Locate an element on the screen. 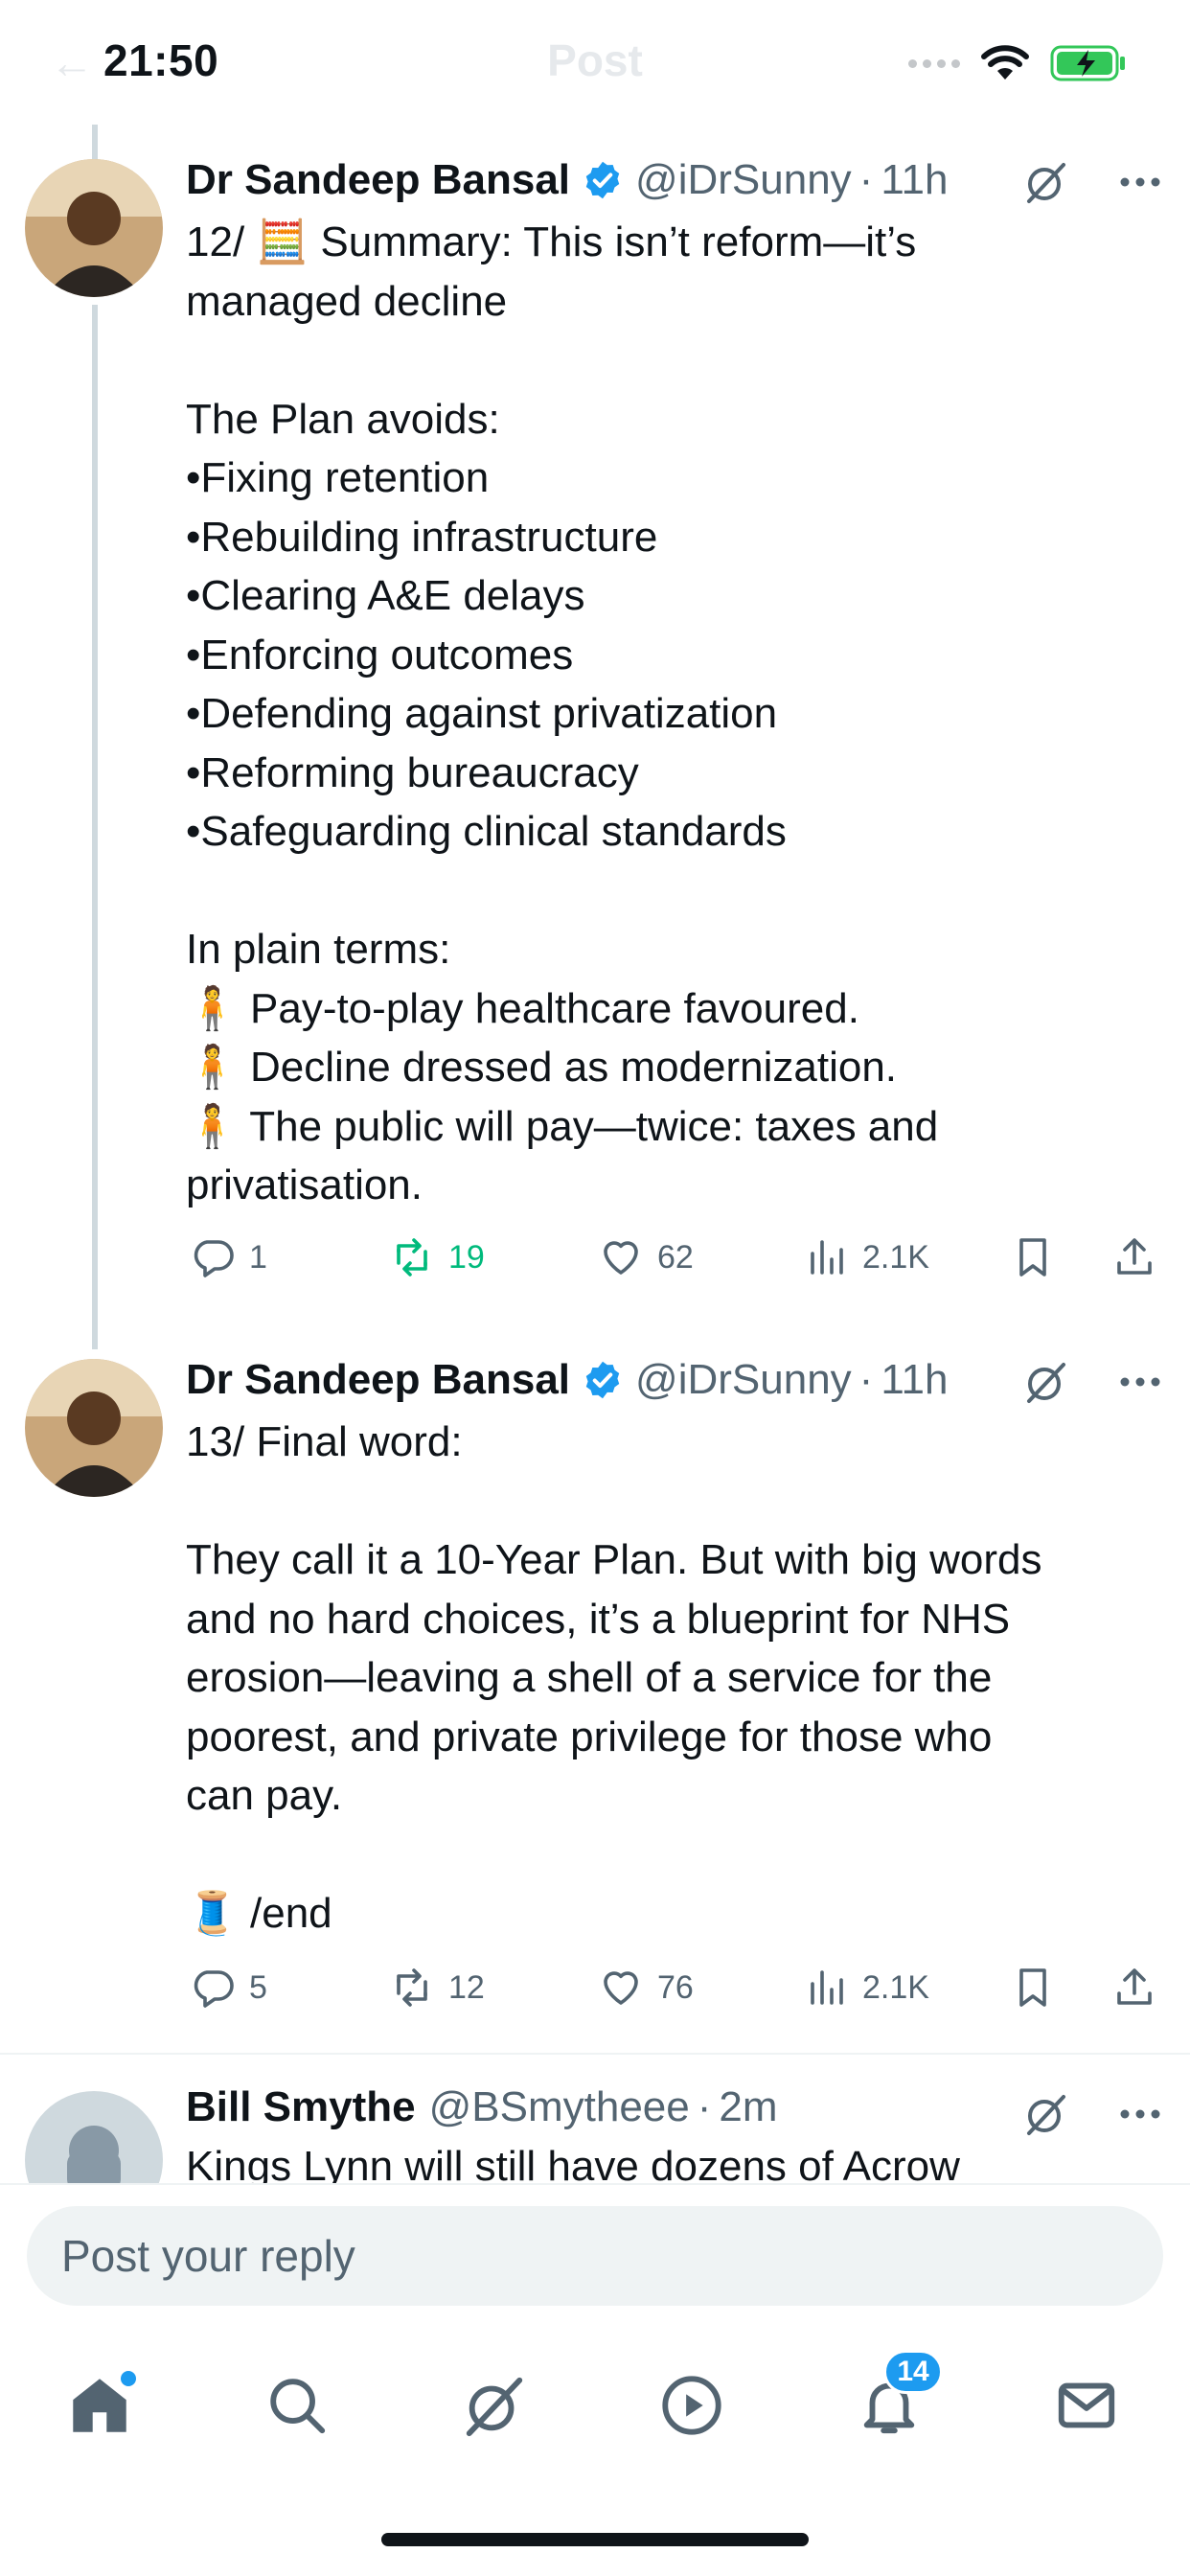  like-button: 76 is located at coordinates (646, 1988).